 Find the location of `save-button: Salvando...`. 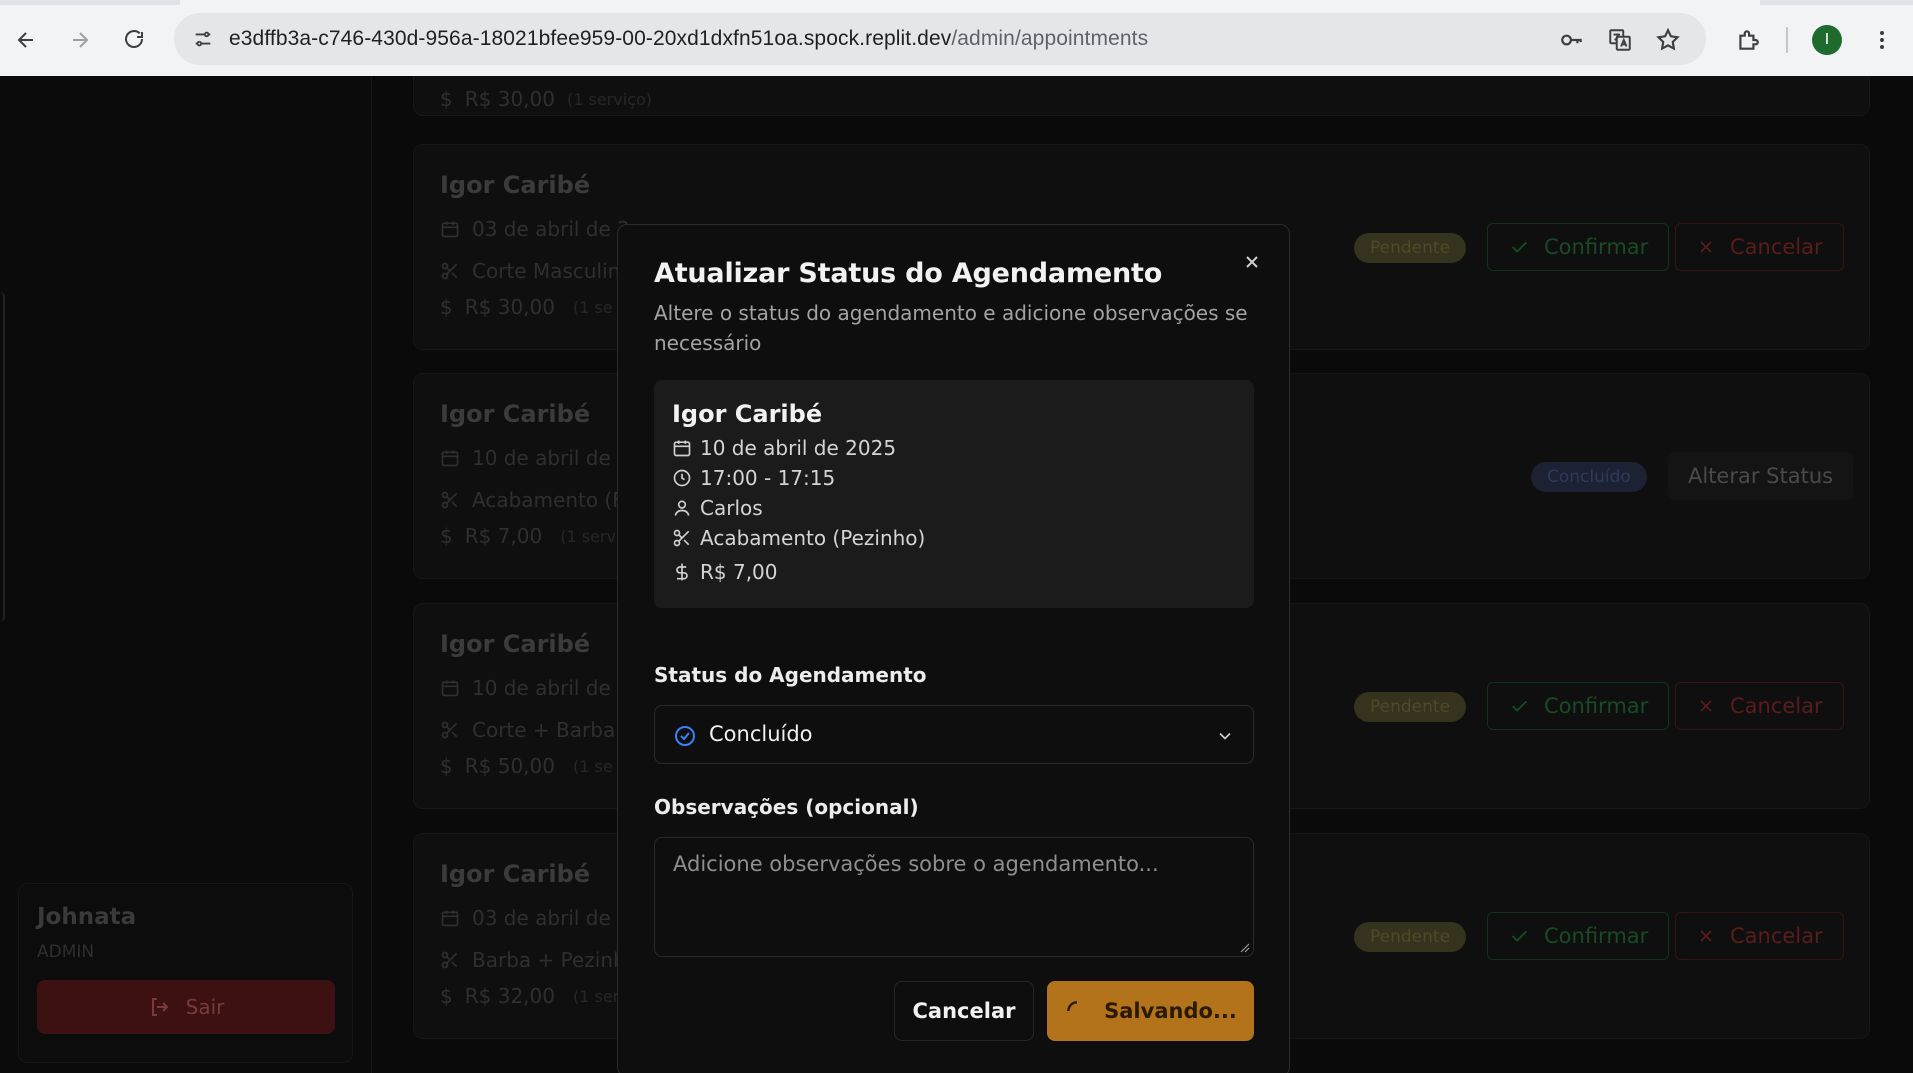

save-button: Salvando... is located at coordinates (1150, 1011).